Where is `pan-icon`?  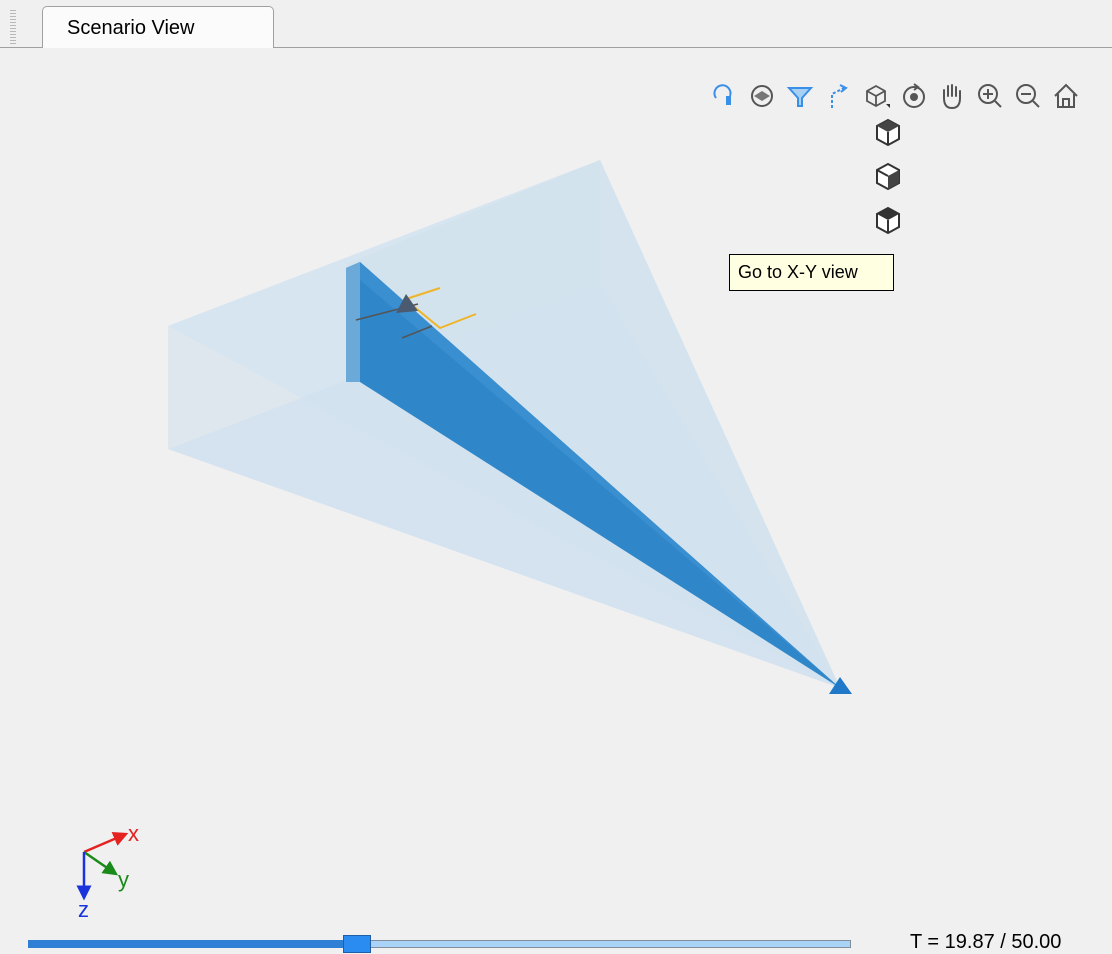
pan-icon is located at coordinates (952, 96).